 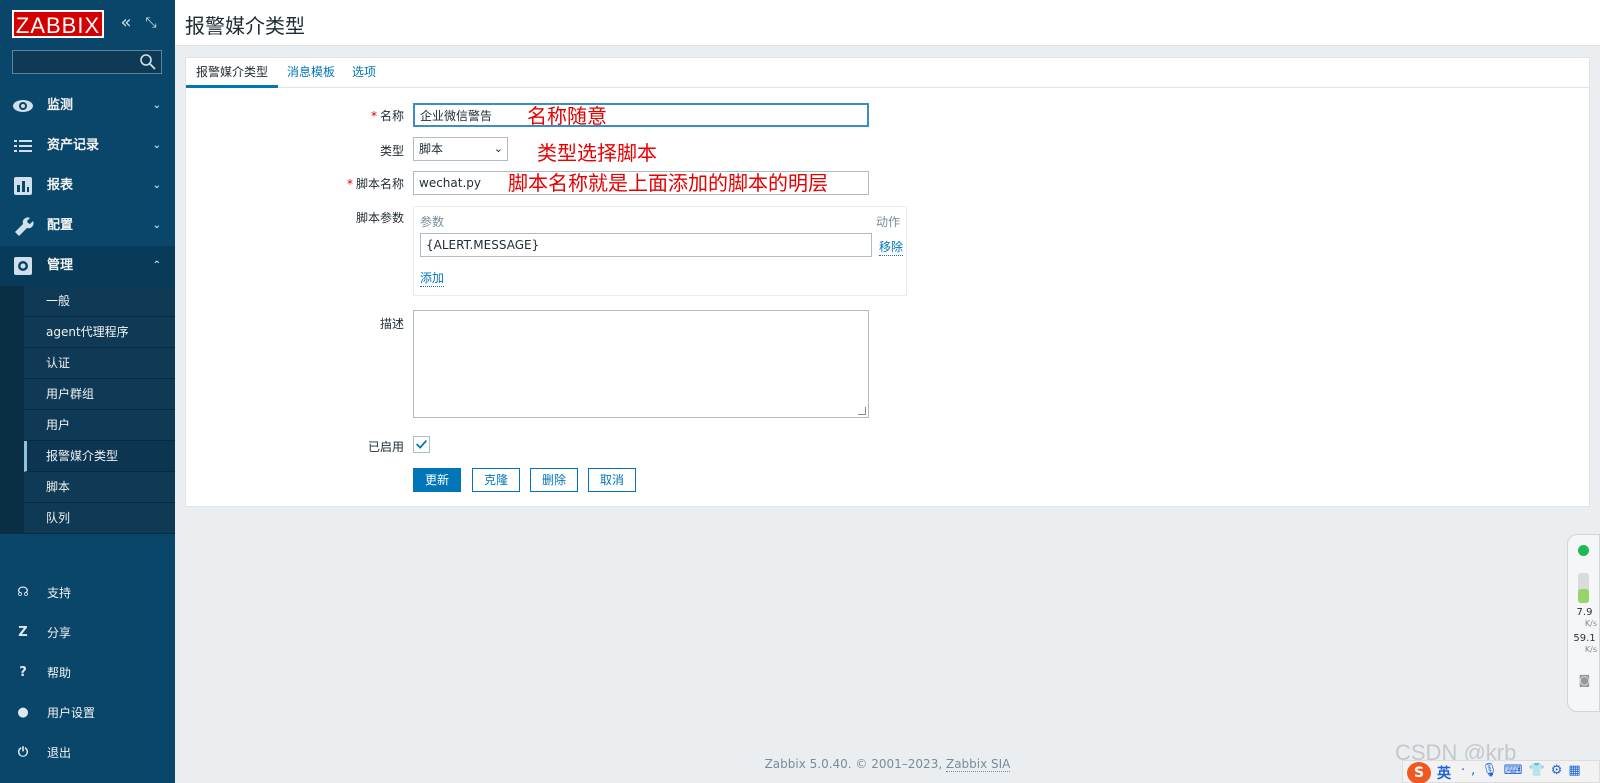 What do you see at coordinates (23, 106) in the screenshot?
I see `eye-icon` at bounding box center [23, 106].